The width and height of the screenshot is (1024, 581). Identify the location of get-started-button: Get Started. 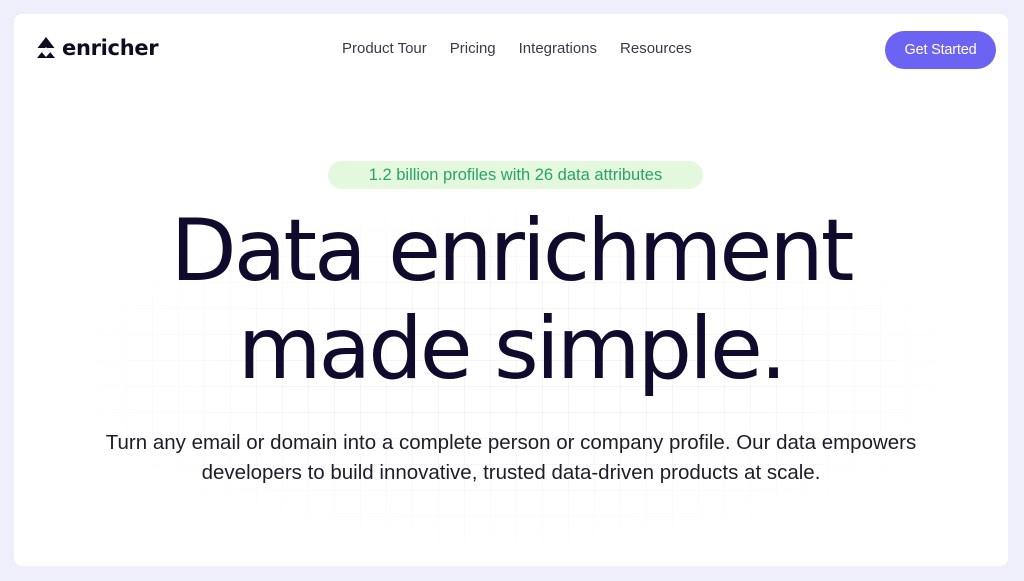
(940, 50).